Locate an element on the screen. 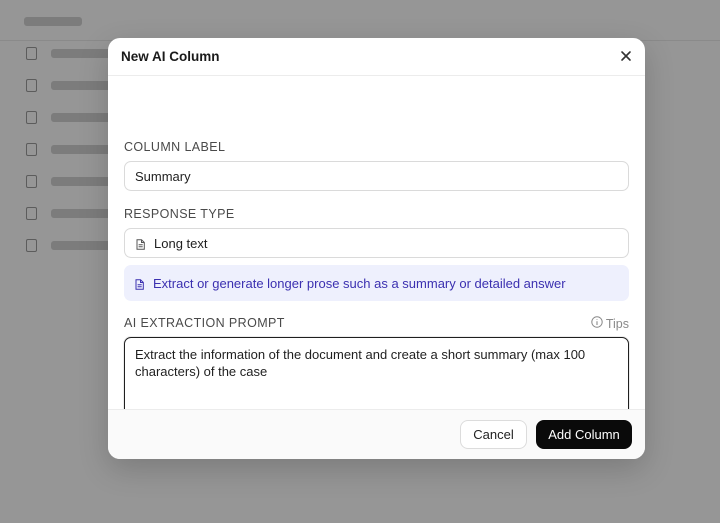 The image size is (720, 523). add-column-button: Add Column is located at coordinates (584, 434).